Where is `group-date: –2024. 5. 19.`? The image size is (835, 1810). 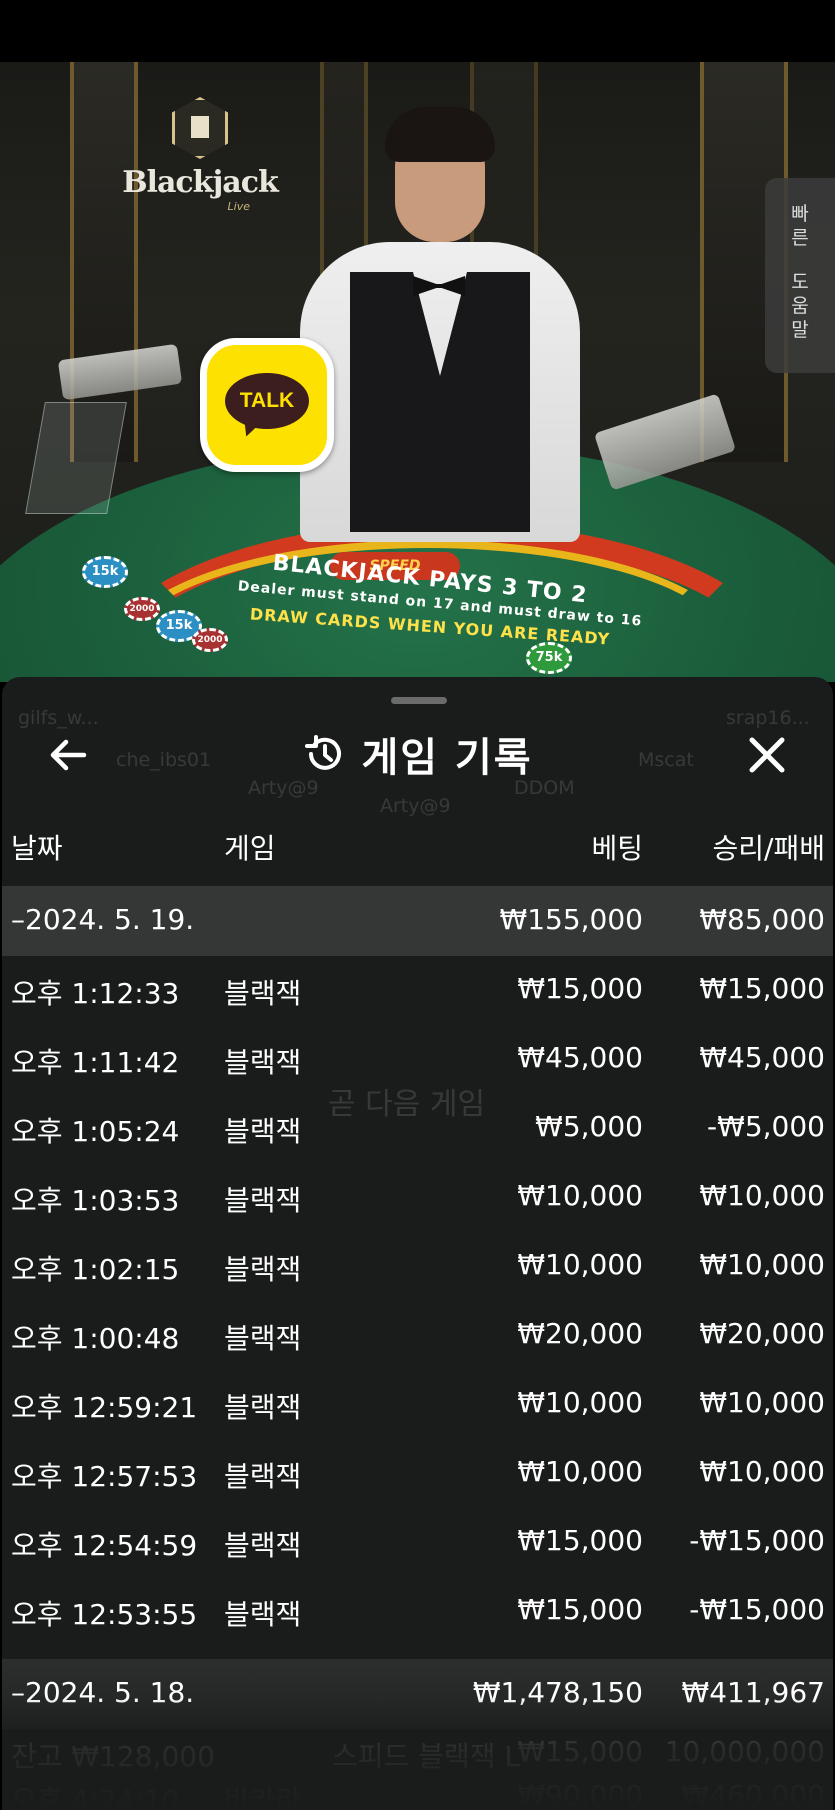
group-date: –2024. 5. 19. is located at coordinates (103, 919).